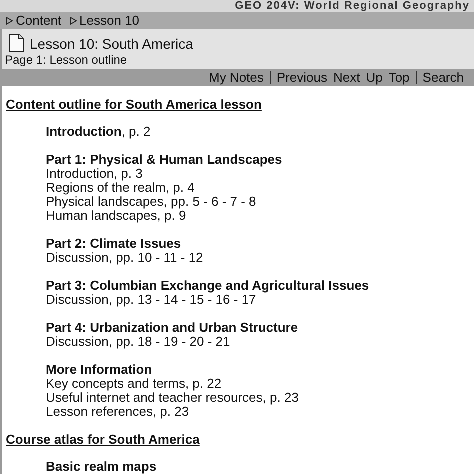 The width and height of the screenshot is (474, 474). Describe the element at coordinates (112, 44) in the screenshot. I see `lesson-title: Lesson 10: South America` at that location.